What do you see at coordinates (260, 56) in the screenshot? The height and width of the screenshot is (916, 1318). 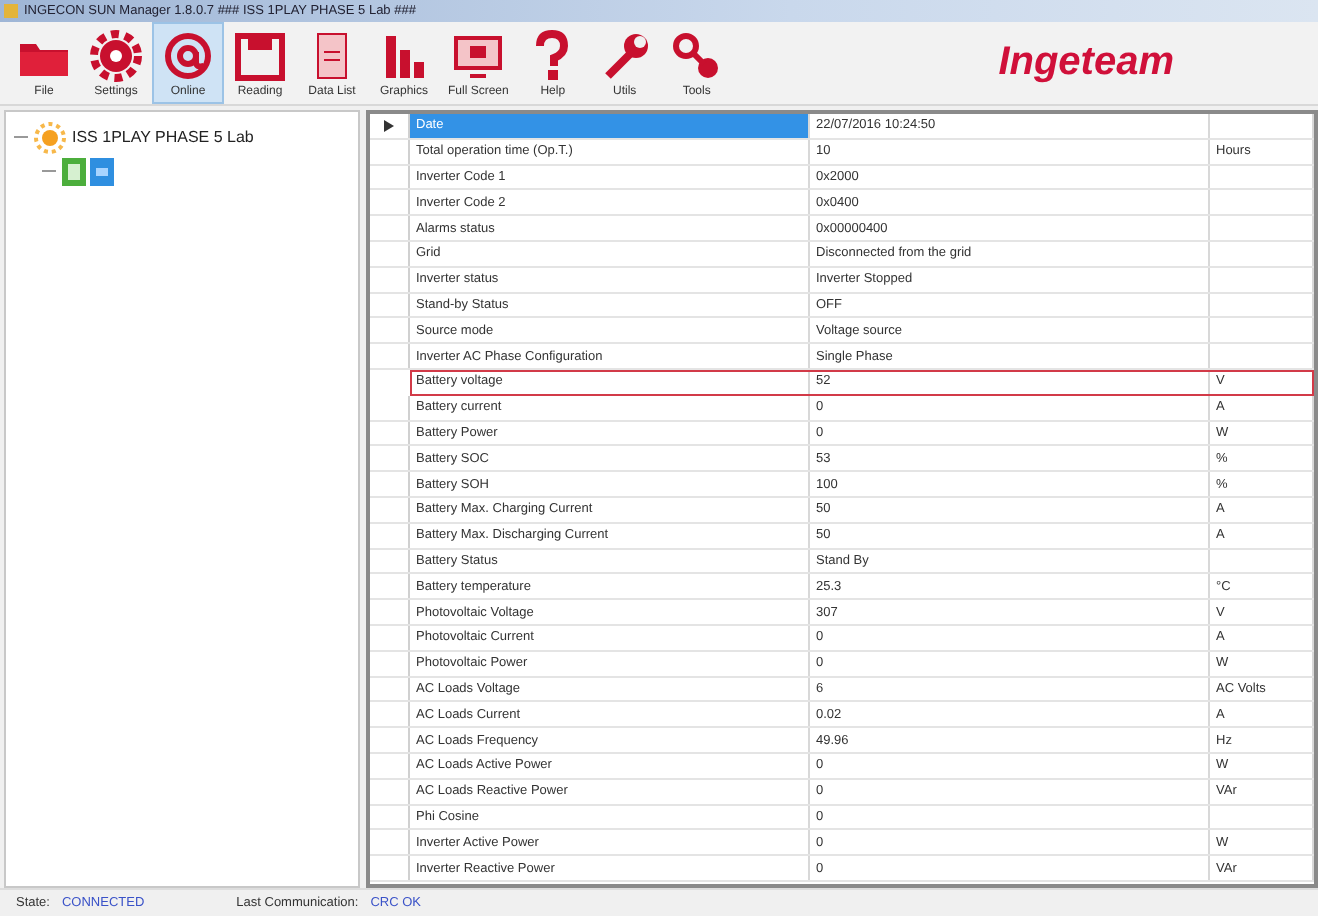 I see `floppy-icon` at bounding box center [260, 56].